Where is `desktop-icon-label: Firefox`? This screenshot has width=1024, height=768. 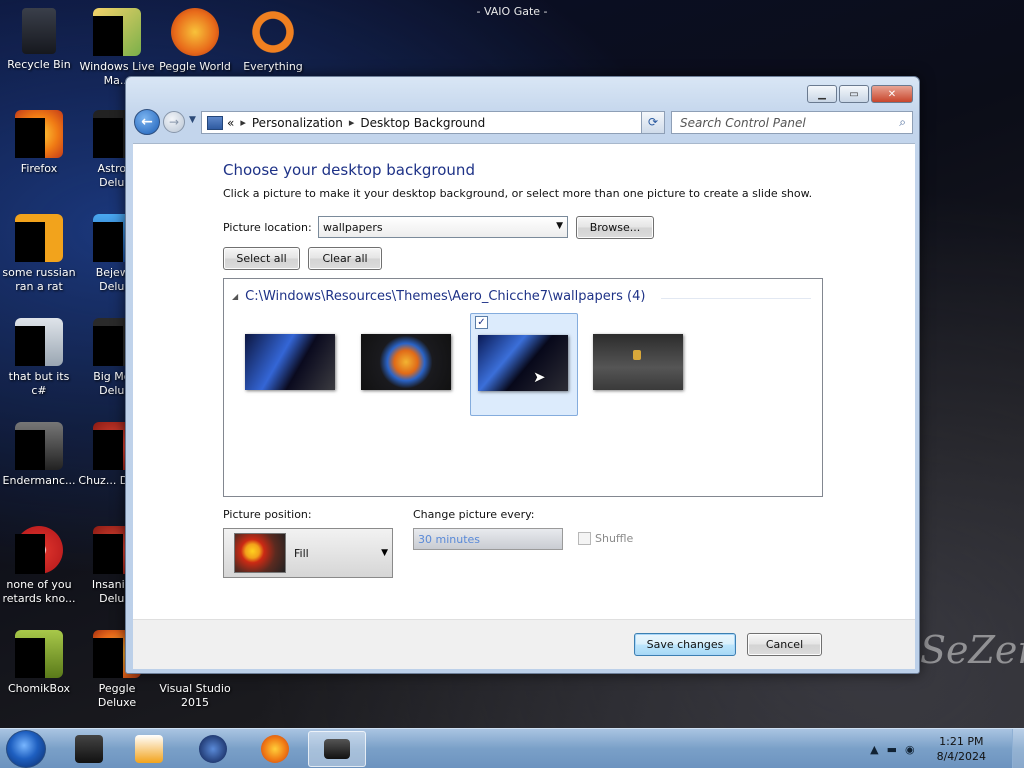
desktop-icon-label: Firefox is located at coordinates (39, 168).